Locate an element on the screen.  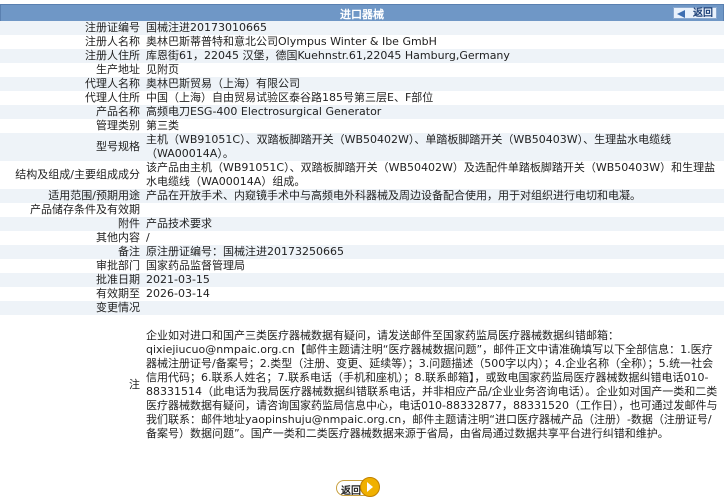
field-value: 原注册证编号：国械注进20173250665 is located at coordinates (433, 252).